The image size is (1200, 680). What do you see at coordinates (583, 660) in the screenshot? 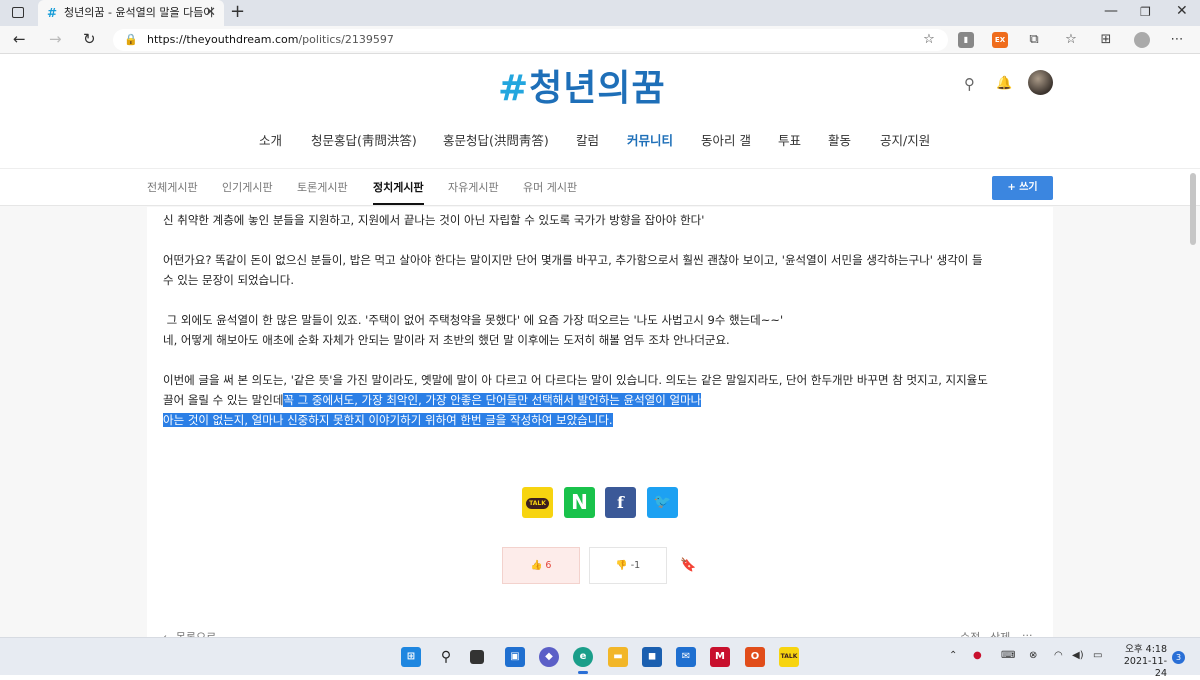
I see `edge-icon: e` at bounding box center [583, 660].